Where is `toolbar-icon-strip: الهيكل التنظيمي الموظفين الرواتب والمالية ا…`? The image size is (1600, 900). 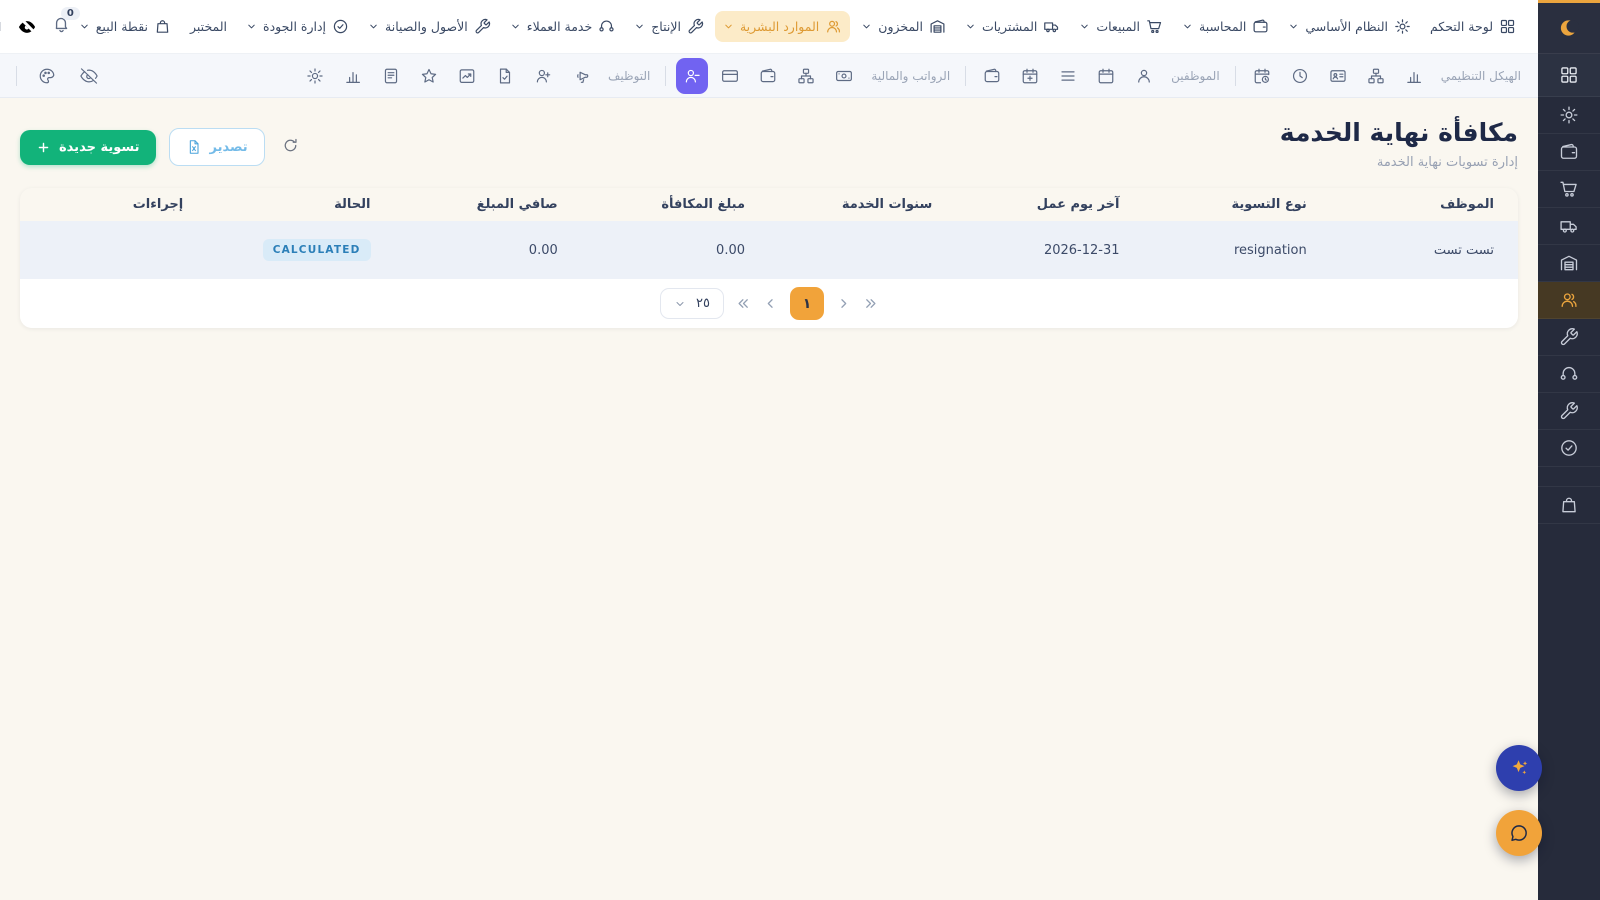 toolbar-icon-strip: الهيكل التنظيمي الموظفين الرواتب والمالية ا… is located at coordinates (912, 75).